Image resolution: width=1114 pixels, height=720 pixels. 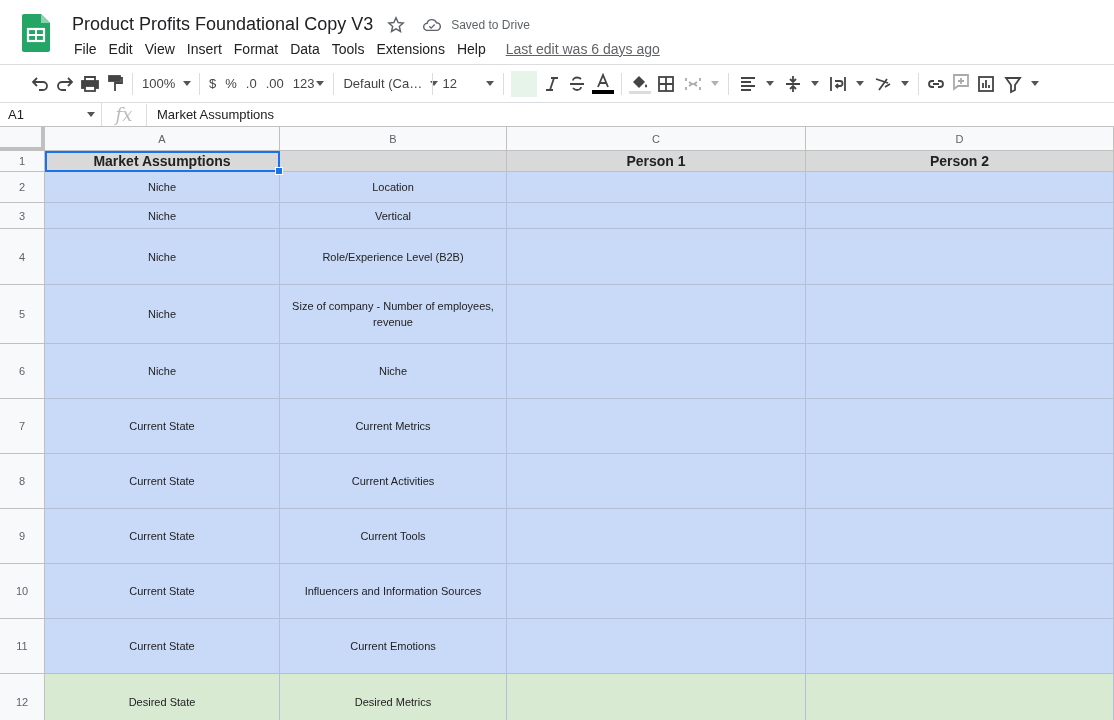 I want to click on table-cell: Vertical, so click(x=393, y=216).